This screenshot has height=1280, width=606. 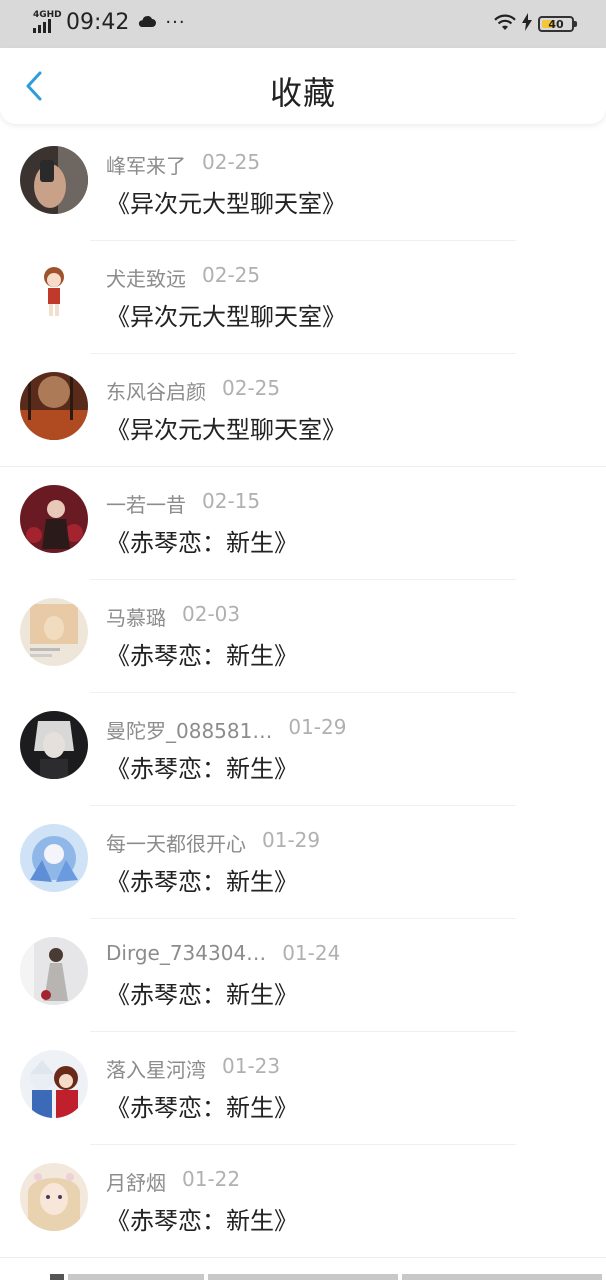 What do you see at coordinates (303, 975) in the screenshot?
I see `list-item: Dirge_734304… 01-24 《赤琴恋：新生》` at bounding box center [303, 975].